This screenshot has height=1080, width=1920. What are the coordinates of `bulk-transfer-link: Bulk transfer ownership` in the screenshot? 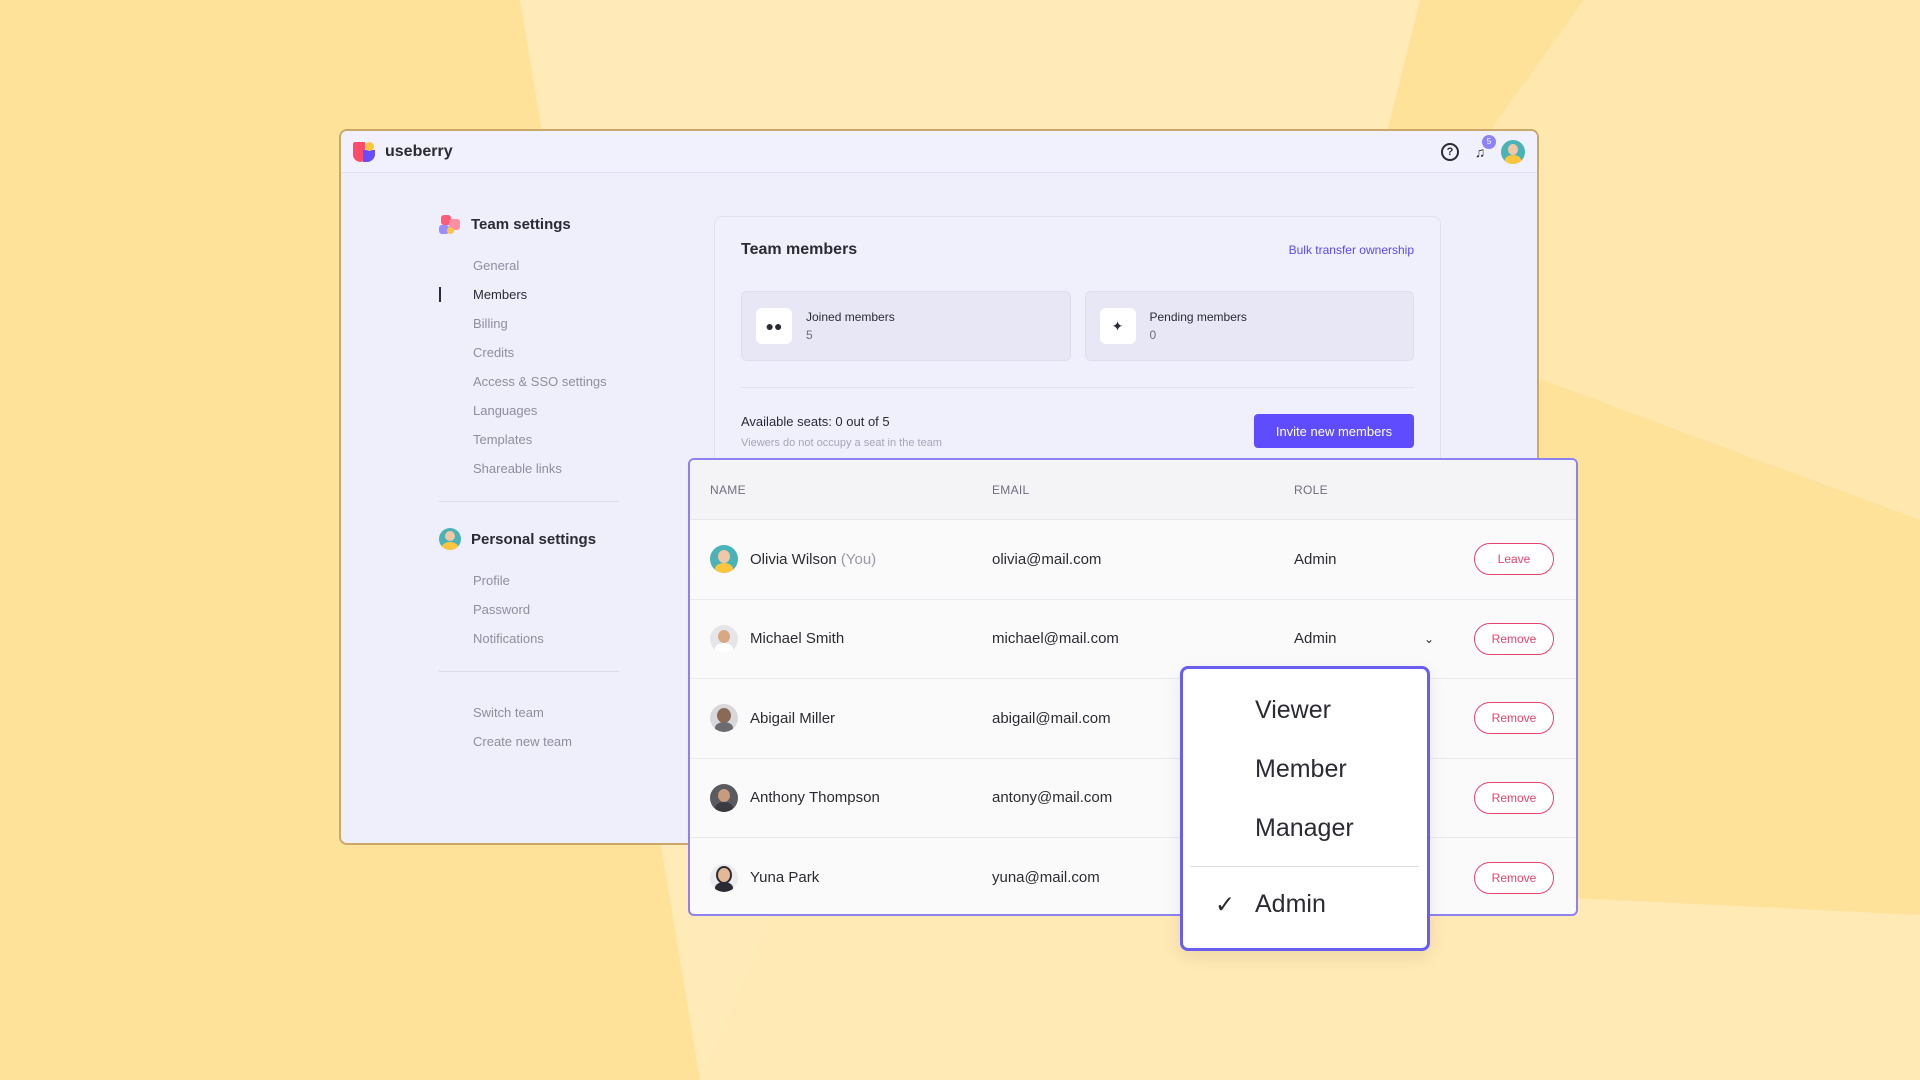 It's located at (1351, 250).